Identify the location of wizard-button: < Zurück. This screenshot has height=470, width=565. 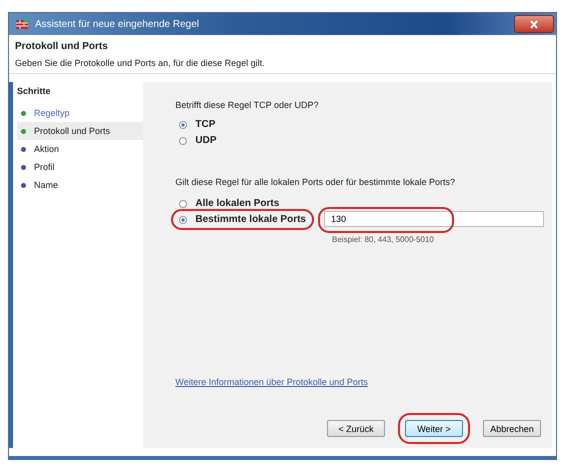
(356, 428).